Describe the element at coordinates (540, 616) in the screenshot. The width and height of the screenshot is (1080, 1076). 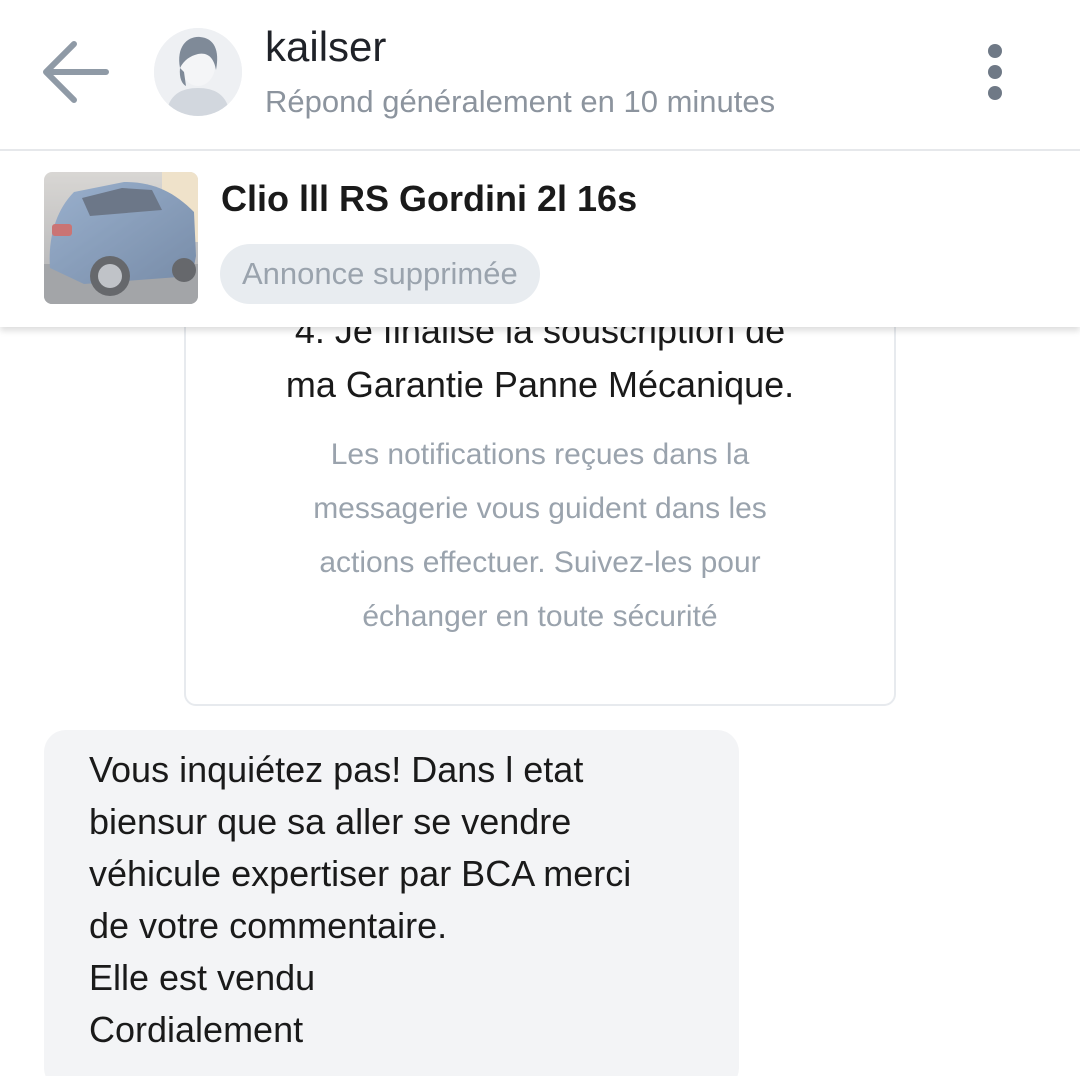
I see `system-hint-line: échanger en toute sécurité` at that location.